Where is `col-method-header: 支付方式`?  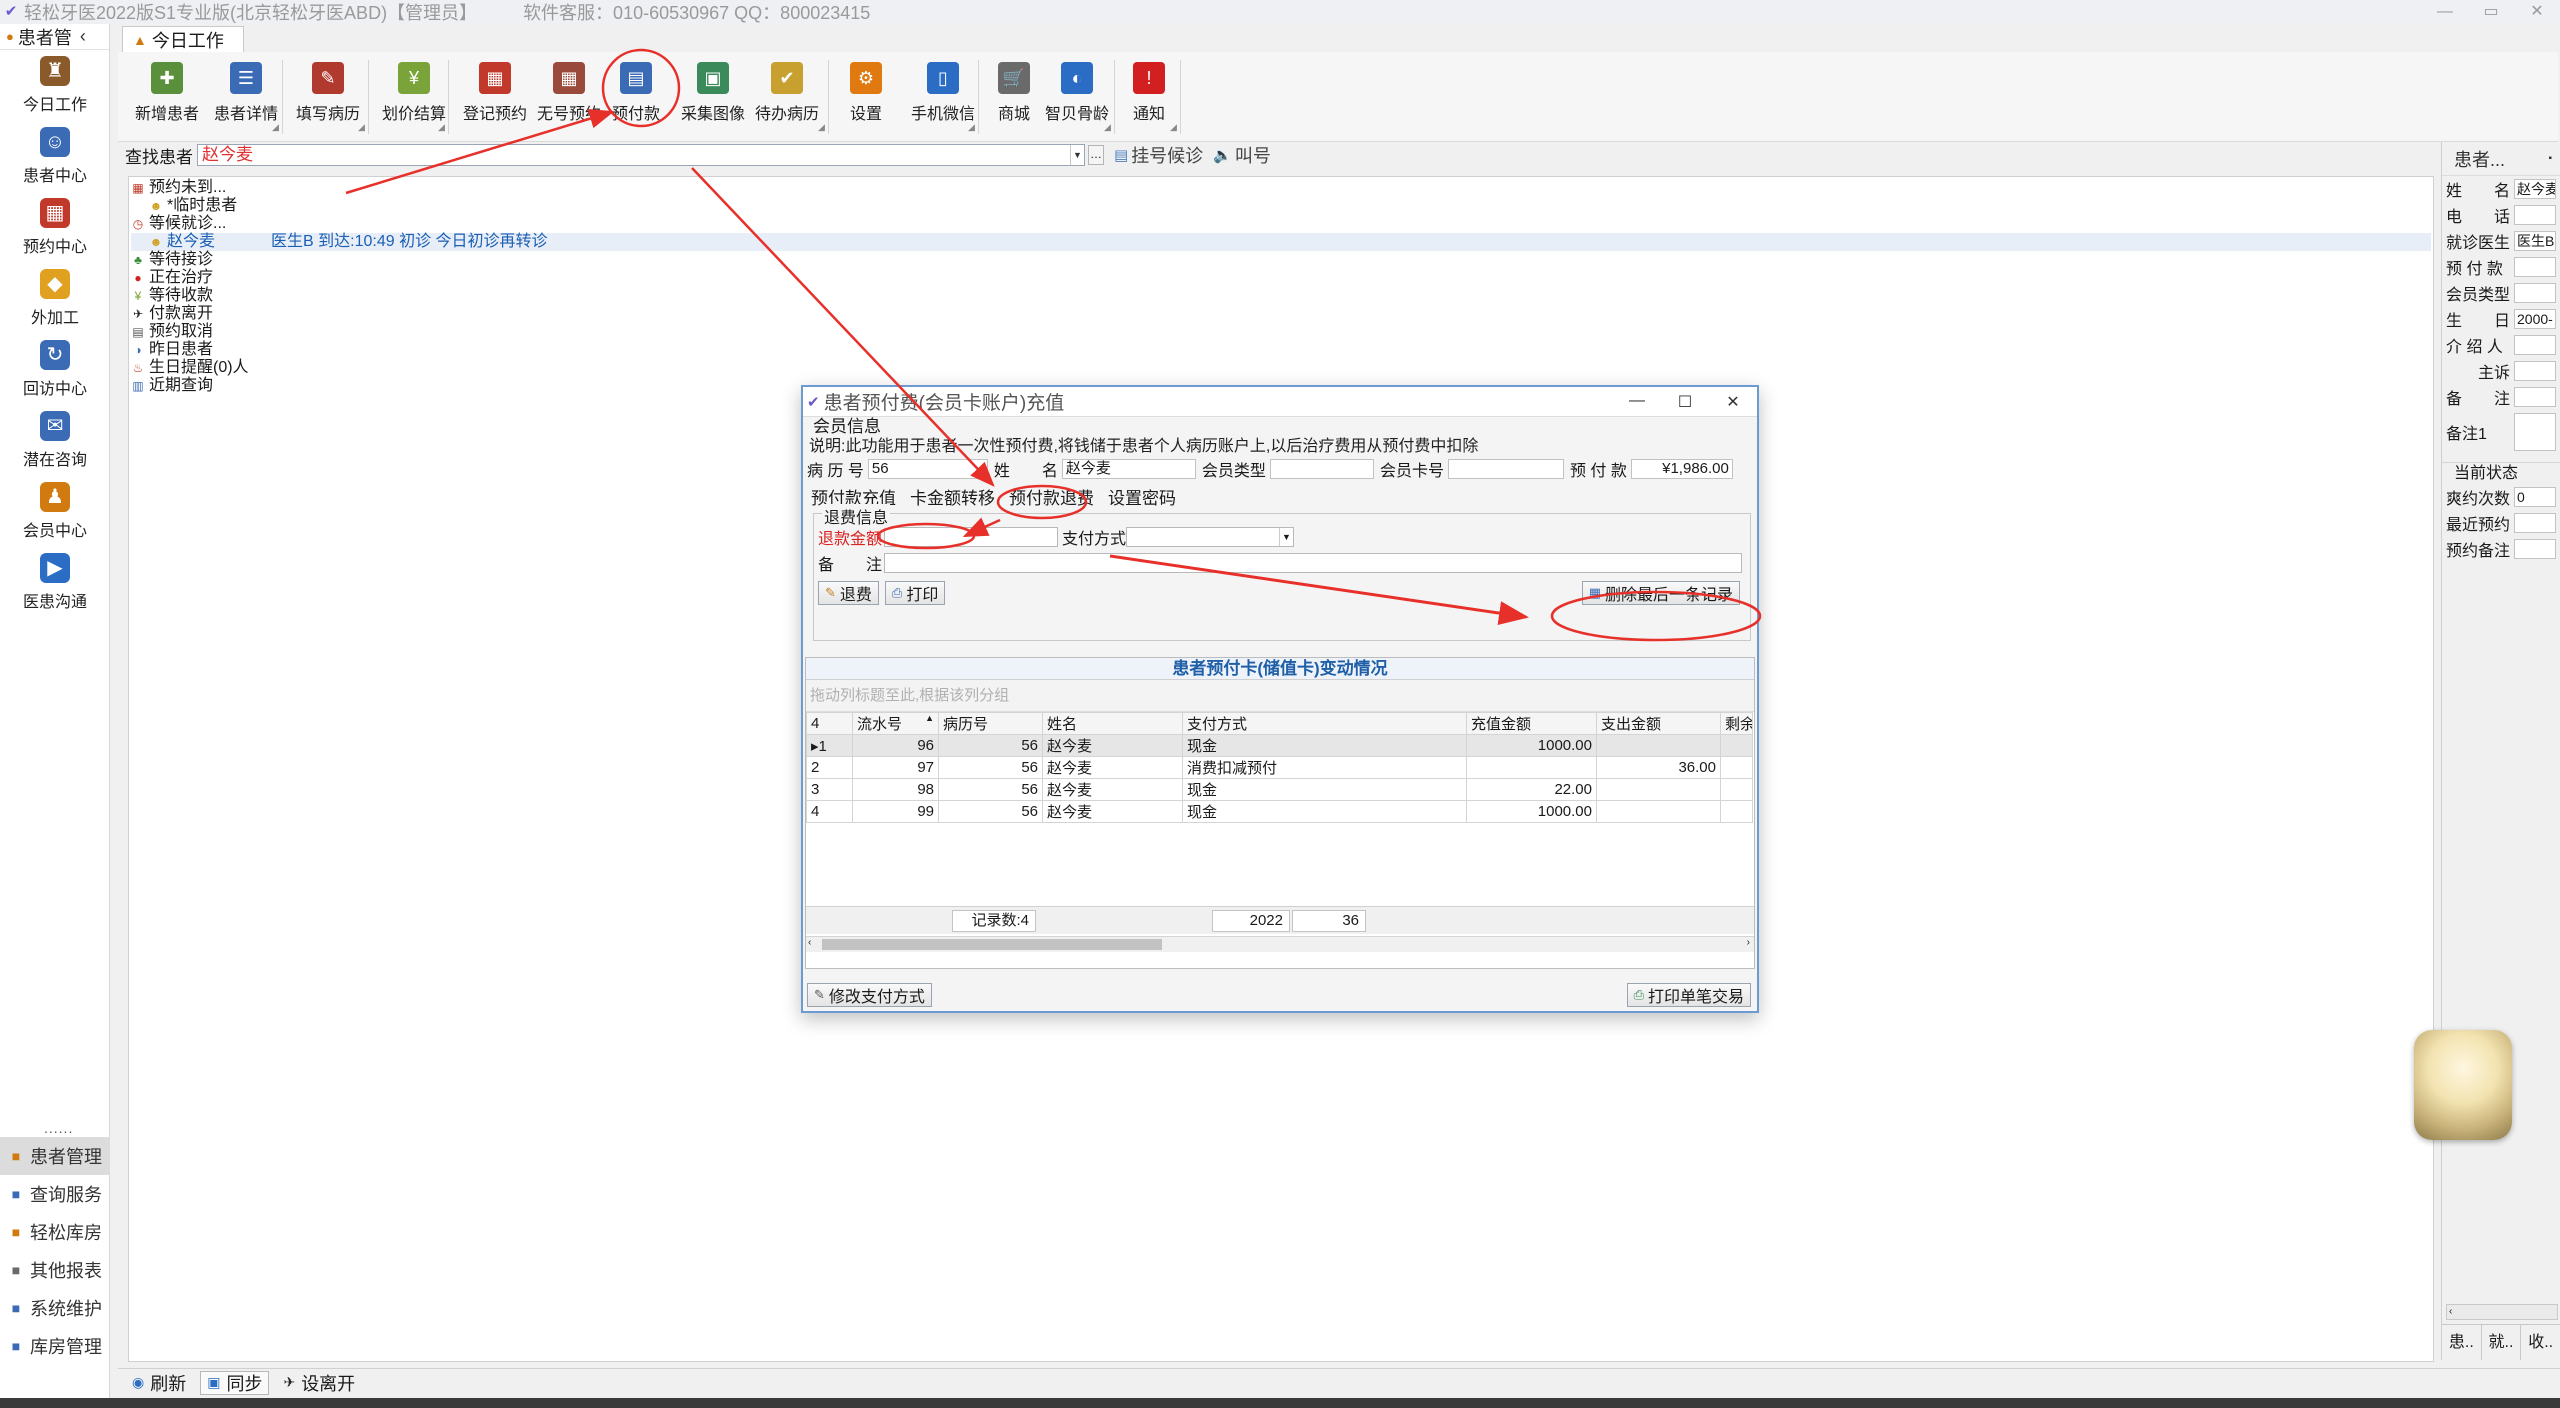
col-method-header: 支付方式 is located at coordinates (1324, 723).